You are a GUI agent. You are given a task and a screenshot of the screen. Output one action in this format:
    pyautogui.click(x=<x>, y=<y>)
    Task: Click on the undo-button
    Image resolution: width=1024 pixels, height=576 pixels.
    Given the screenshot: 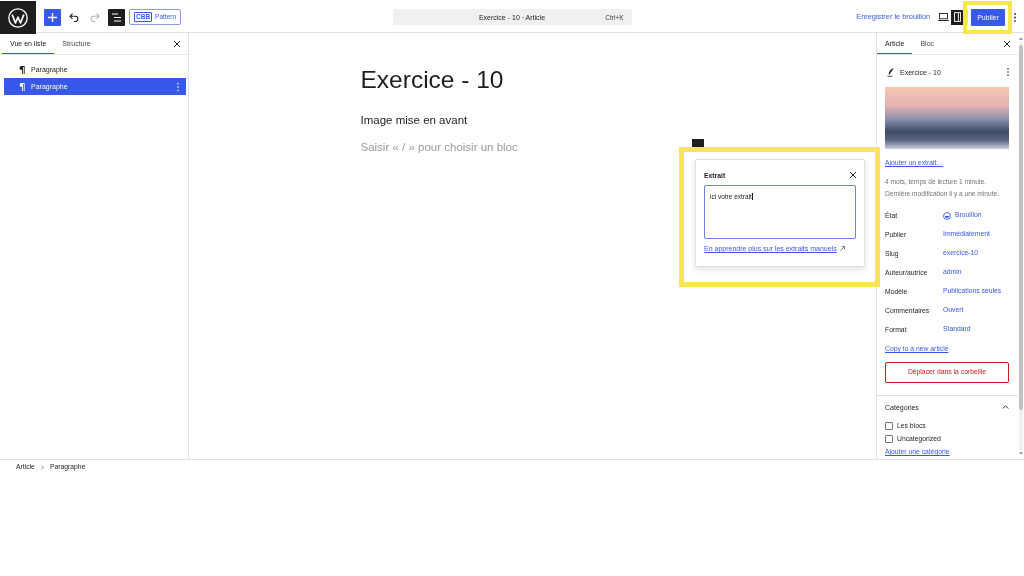 What is the action you would take?
    pyautogui.click(x=74, y=17)
    